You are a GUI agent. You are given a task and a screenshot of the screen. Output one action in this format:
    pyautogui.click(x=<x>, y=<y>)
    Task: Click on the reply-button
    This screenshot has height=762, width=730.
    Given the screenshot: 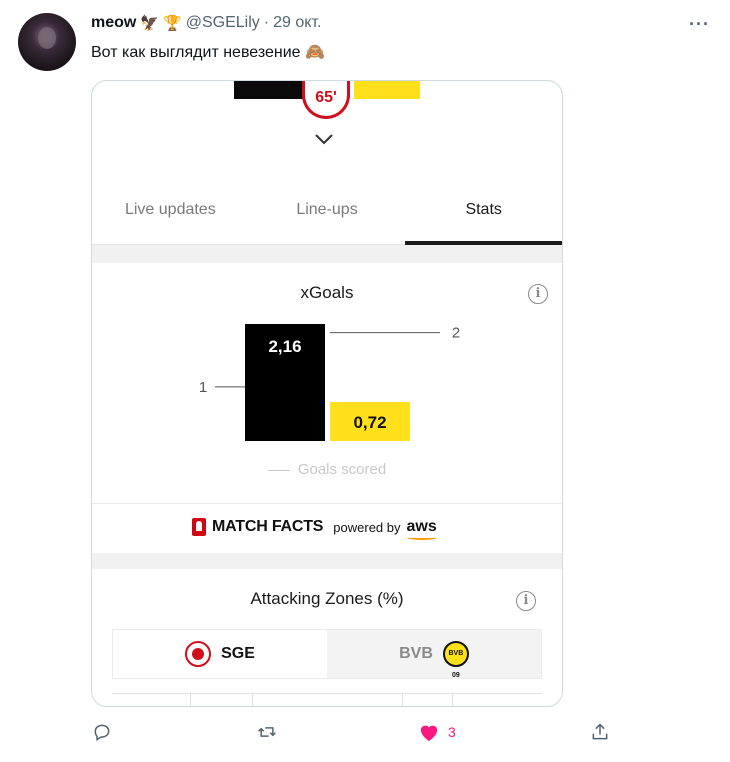 What is the action you would take?
    pyautogui.click(x=106, y=732)
    